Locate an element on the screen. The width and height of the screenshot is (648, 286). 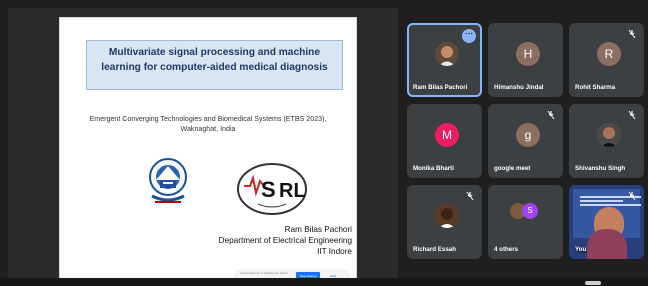
participant-name: Monika Bharti is located at coordinates (433, 168).